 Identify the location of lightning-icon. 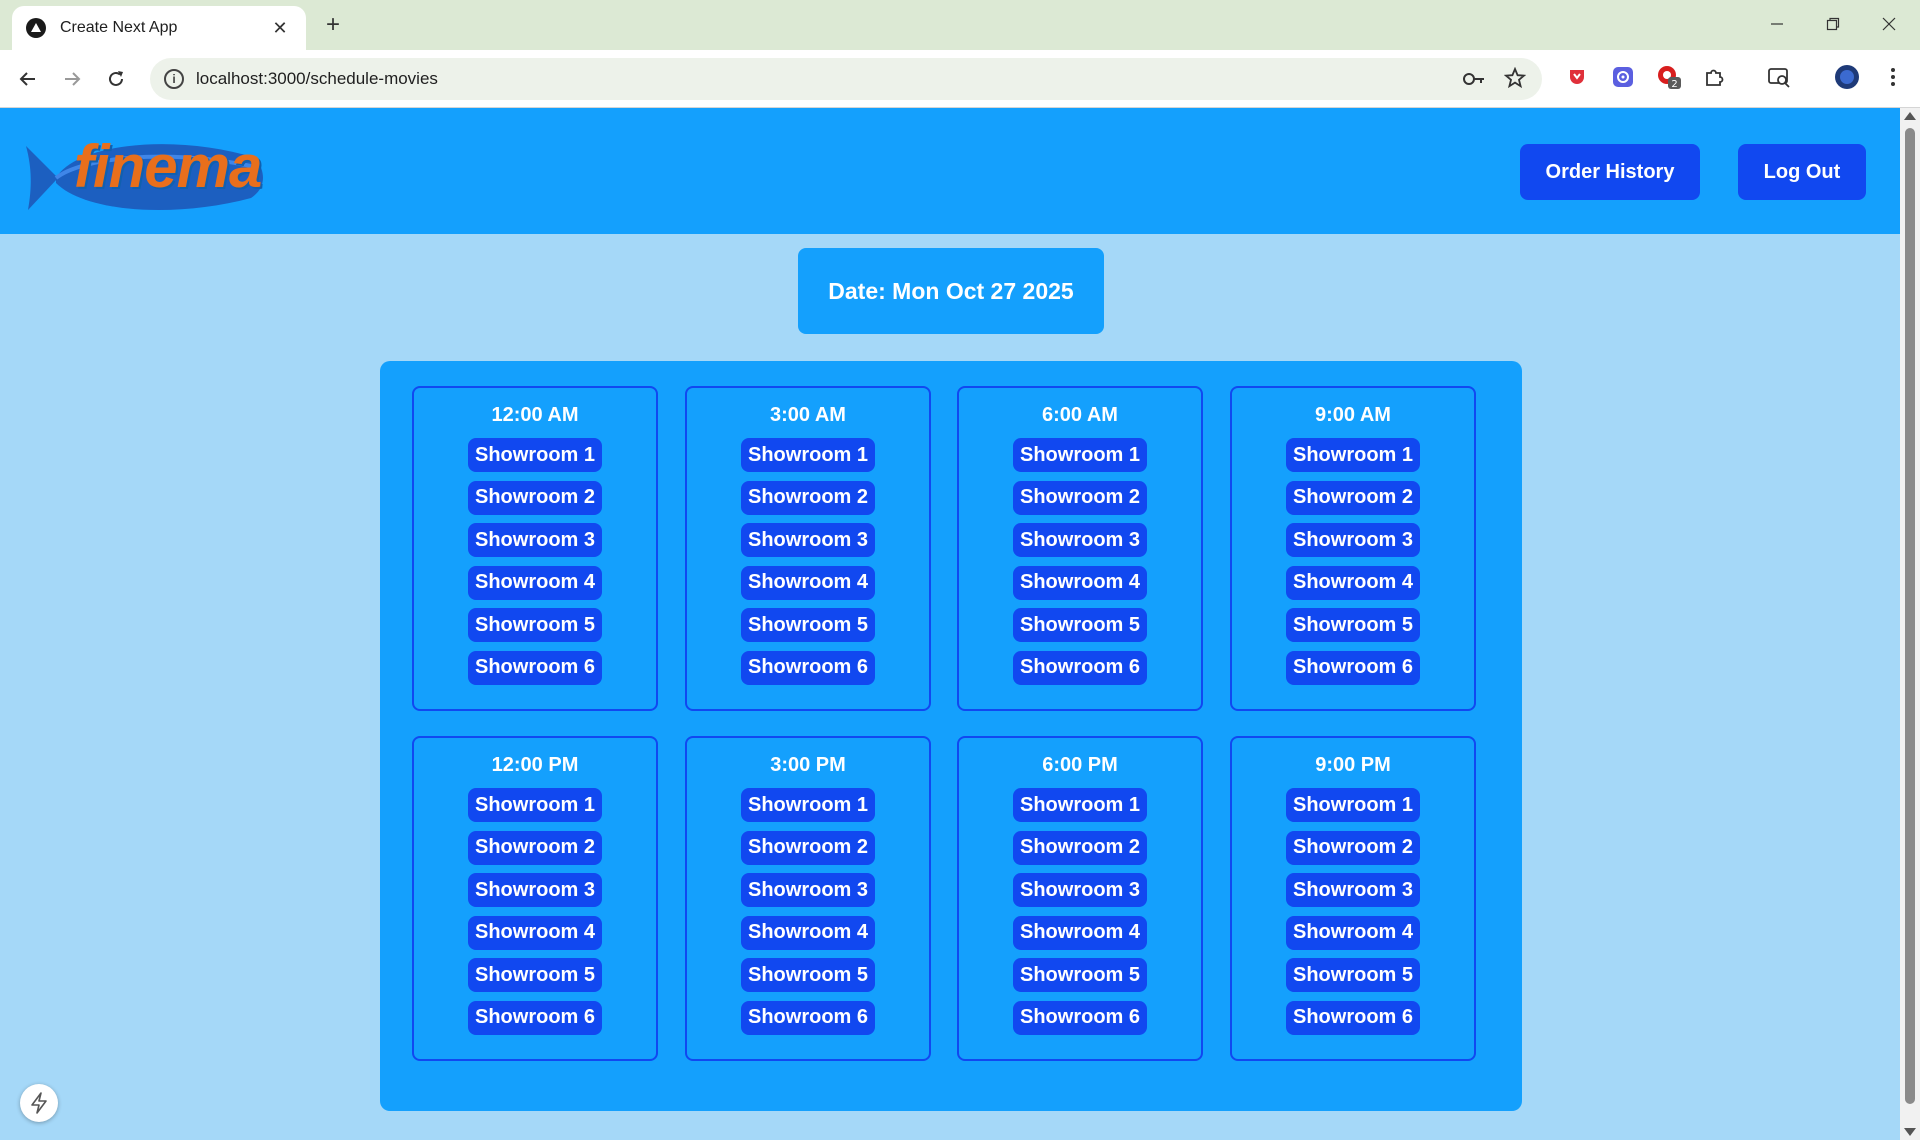
(39, 1103).